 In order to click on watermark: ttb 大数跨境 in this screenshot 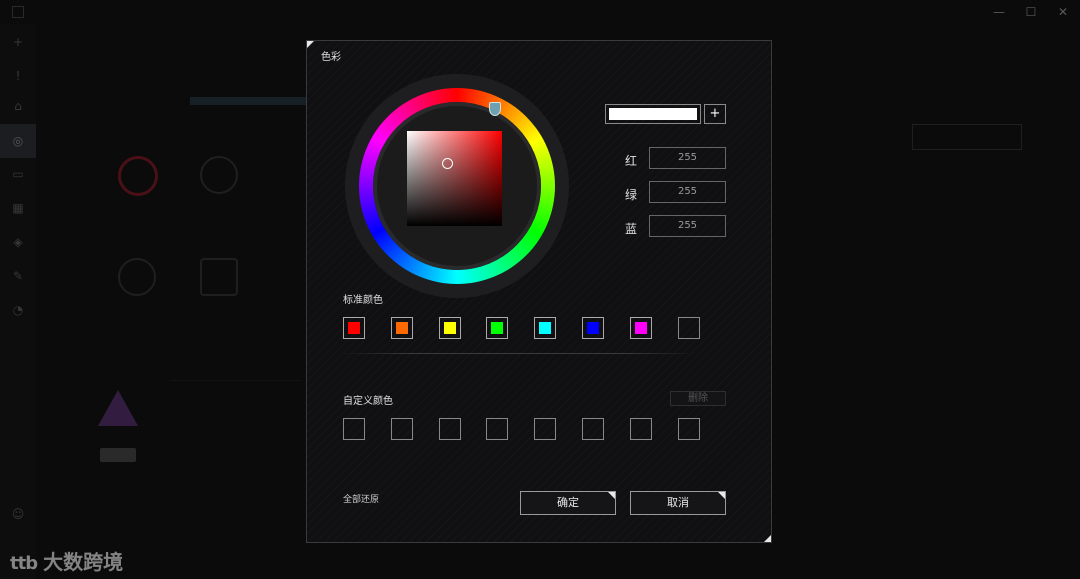, I will do `click(66, 560)`.